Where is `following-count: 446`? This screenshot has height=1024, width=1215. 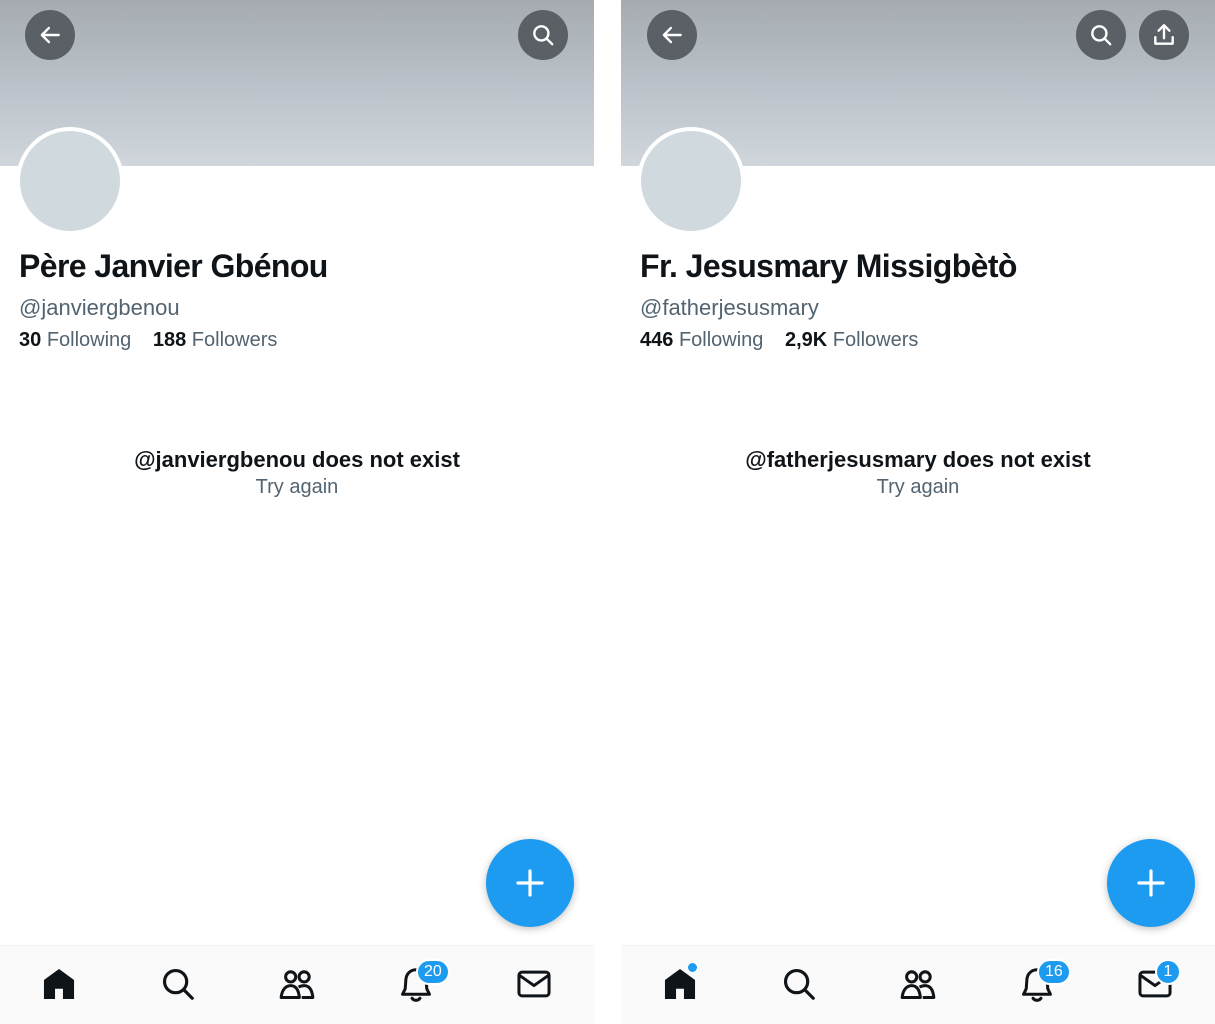 following-count: 446 is located at coordinates (657, 340).